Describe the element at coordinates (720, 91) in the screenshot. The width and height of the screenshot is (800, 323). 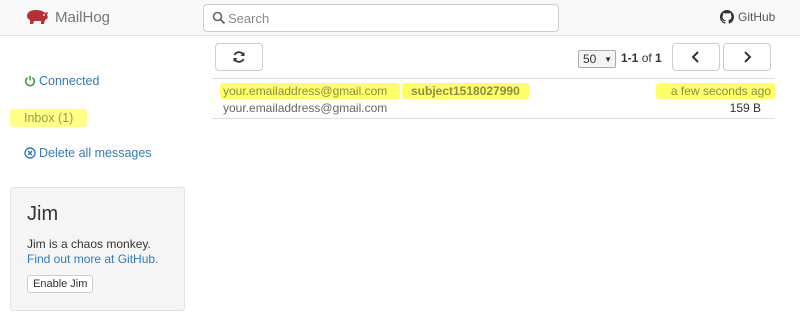
I see `message-time: a few seconds ago` at that location.